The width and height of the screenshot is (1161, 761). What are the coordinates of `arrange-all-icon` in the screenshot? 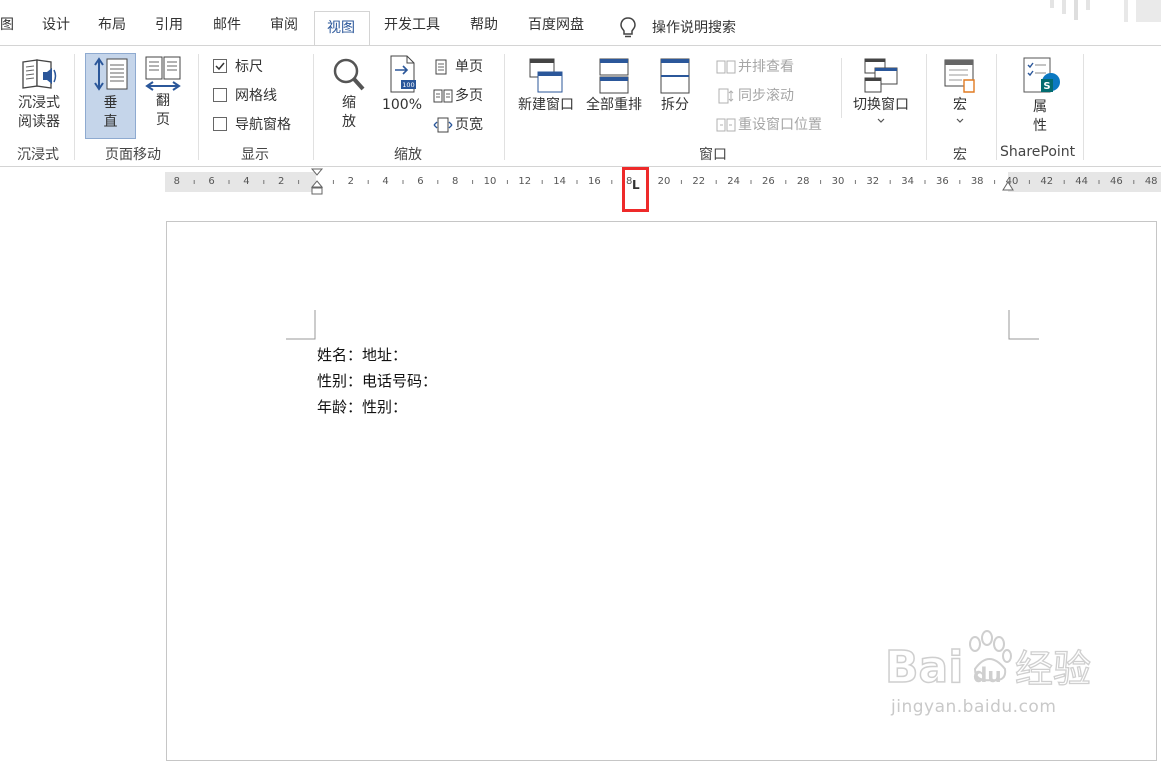 It's located at (614, 76).